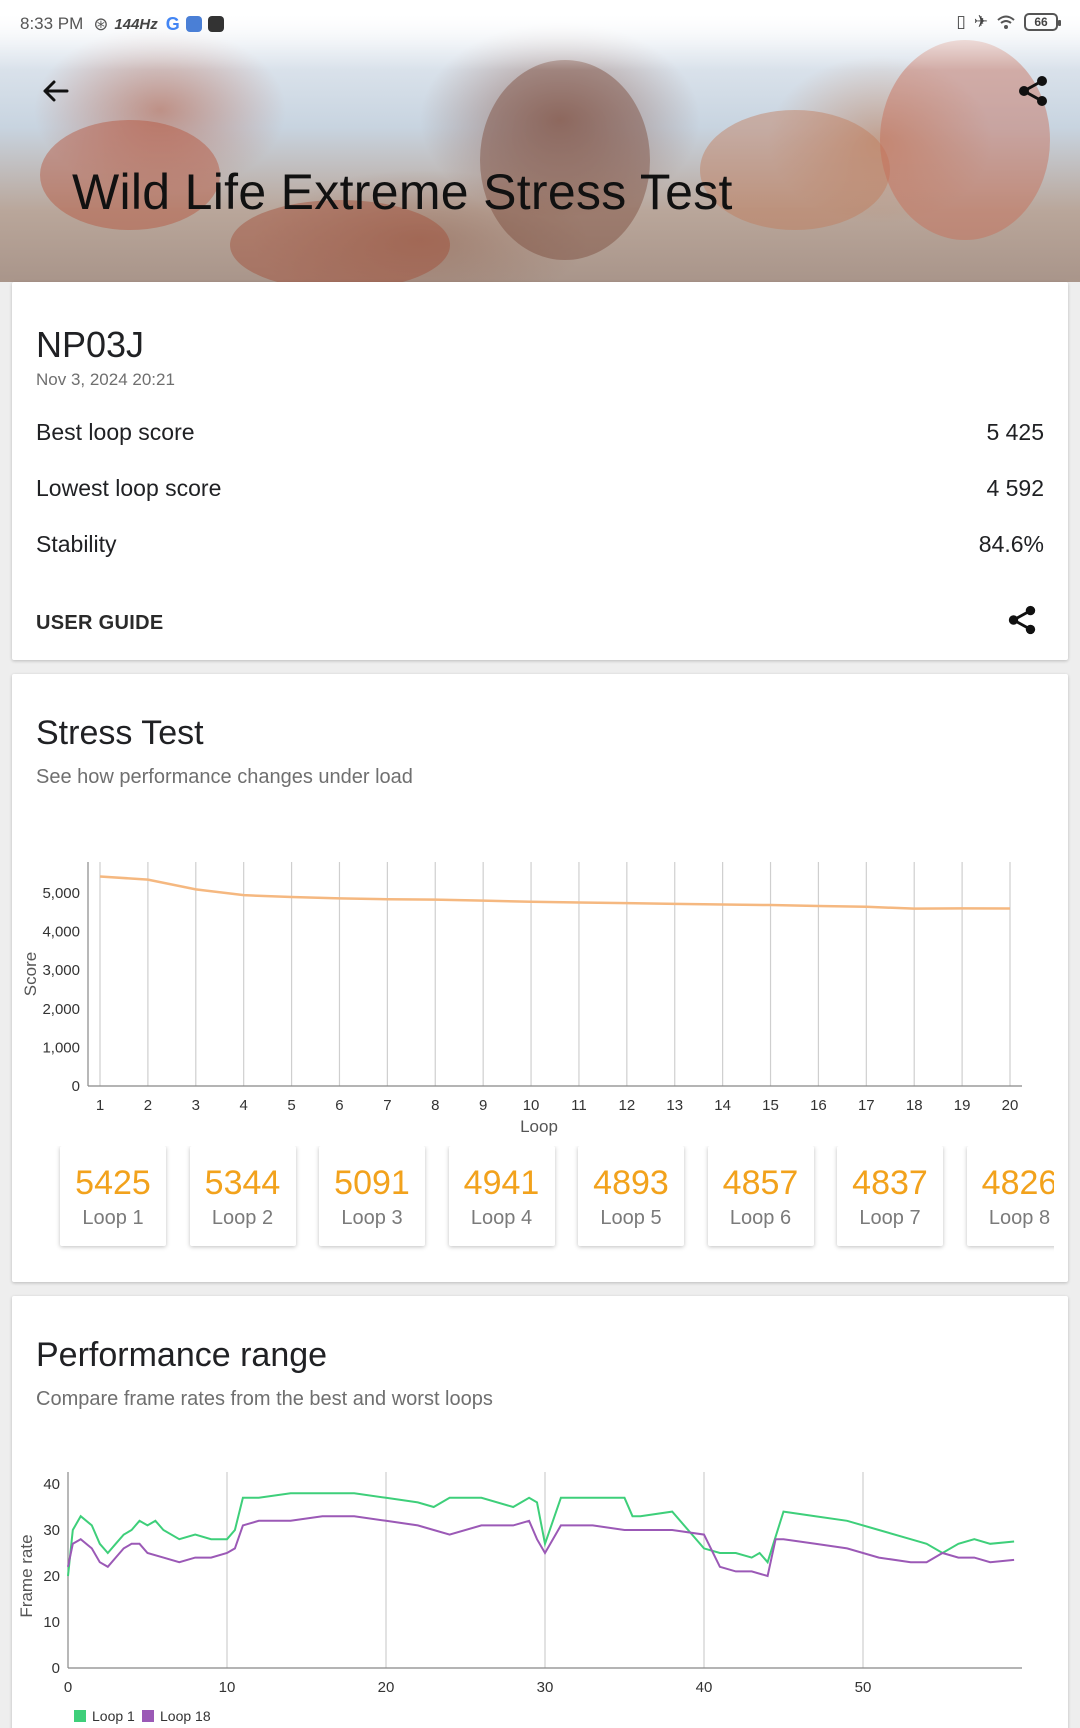 The height and width of the screenshot is (1728, 1080). I want to click on loop-label: Loop 2, so click(242, 1218).